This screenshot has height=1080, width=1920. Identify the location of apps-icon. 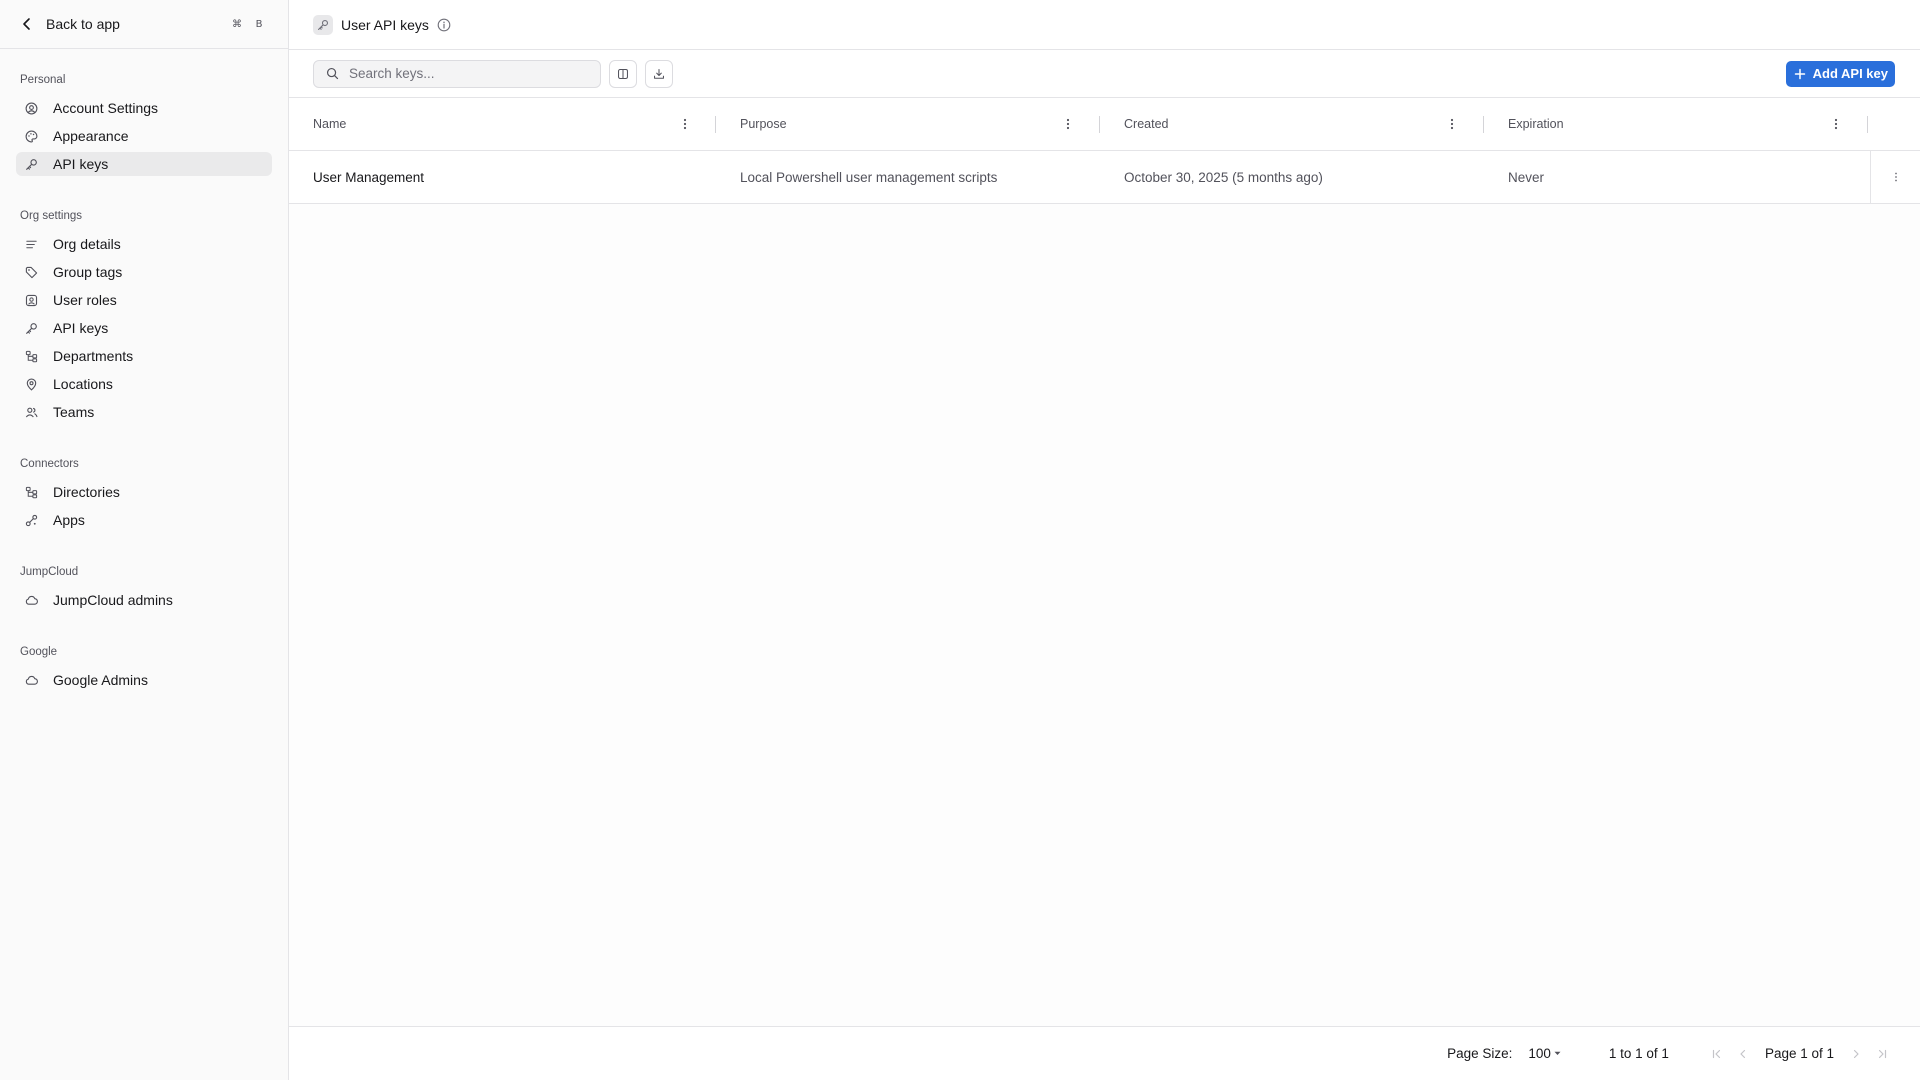
(31, 520).